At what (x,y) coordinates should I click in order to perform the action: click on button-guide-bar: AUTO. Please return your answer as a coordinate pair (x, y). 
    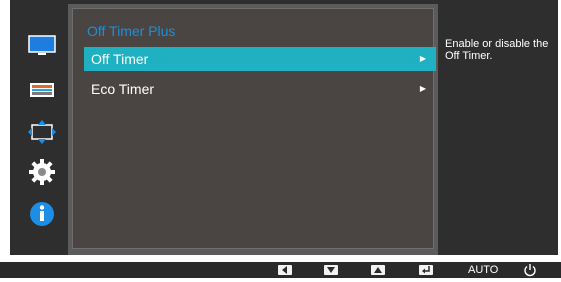
    Looking at the image, I should click on (280, 270).